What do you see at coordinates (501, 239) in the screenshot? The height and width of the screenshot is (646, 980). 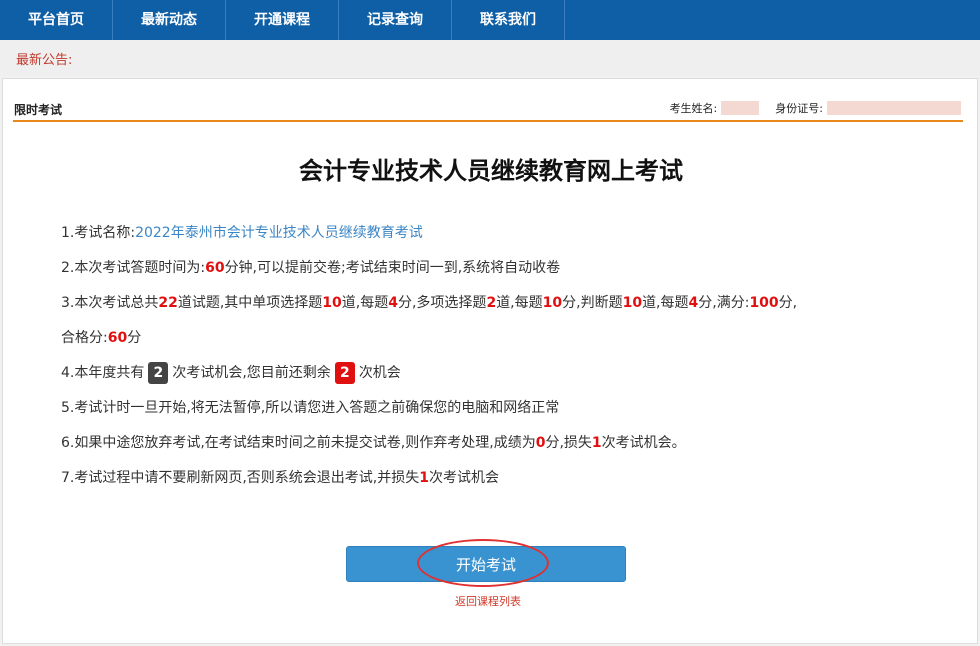 I see `rule-1: 1.考试名称:2022年泰州市会计专业技术人员继续教育考试` at bounding box center [501, 239].